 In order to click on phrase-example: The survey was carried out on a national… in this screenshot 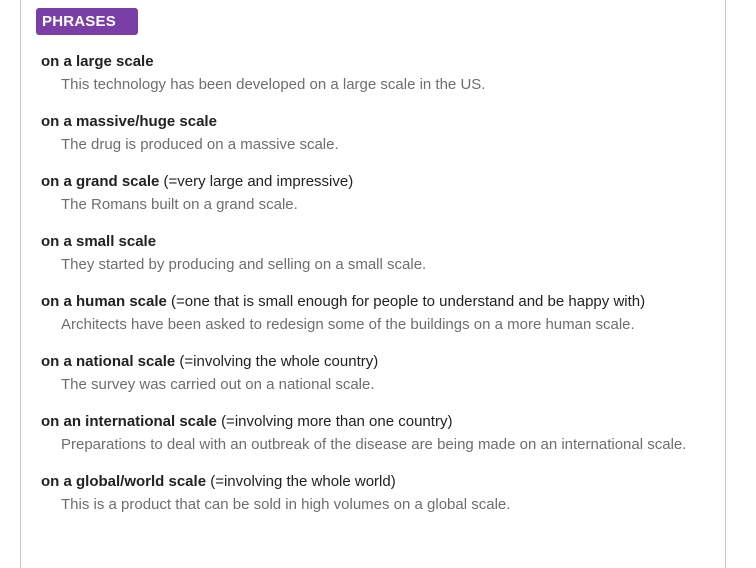, I will do `click(218, 384)`.